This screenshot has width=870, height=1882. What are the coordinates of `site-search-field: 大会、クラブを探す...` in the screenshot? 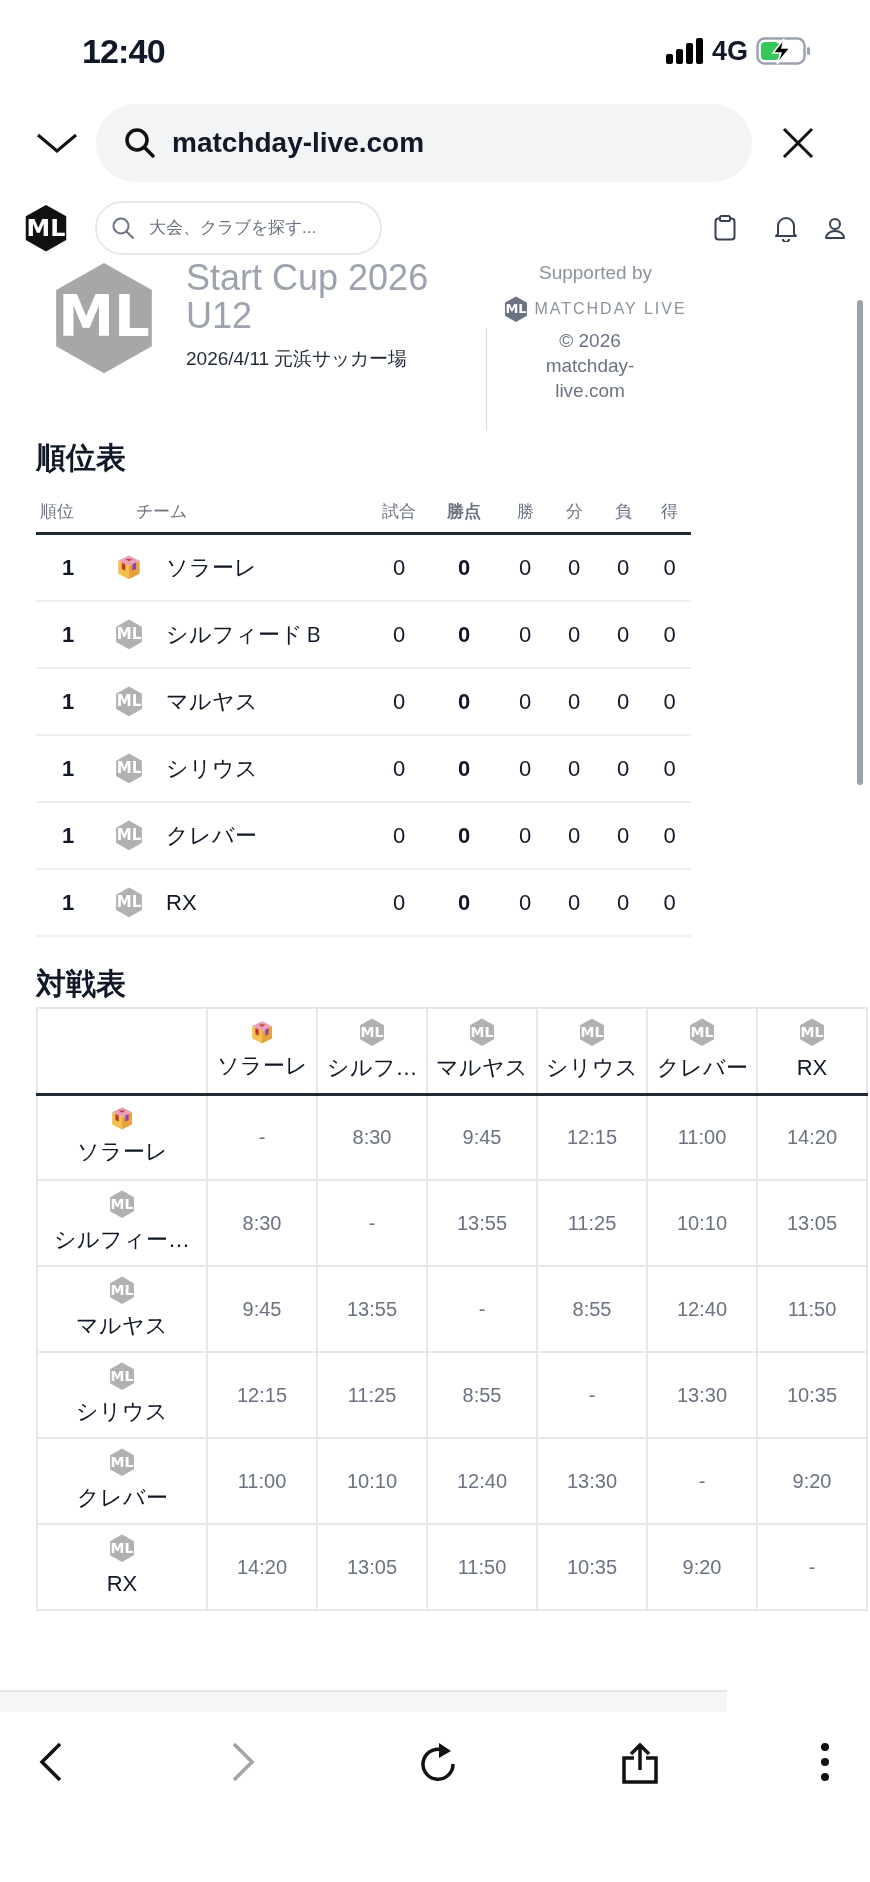 It's located at (238, 228).